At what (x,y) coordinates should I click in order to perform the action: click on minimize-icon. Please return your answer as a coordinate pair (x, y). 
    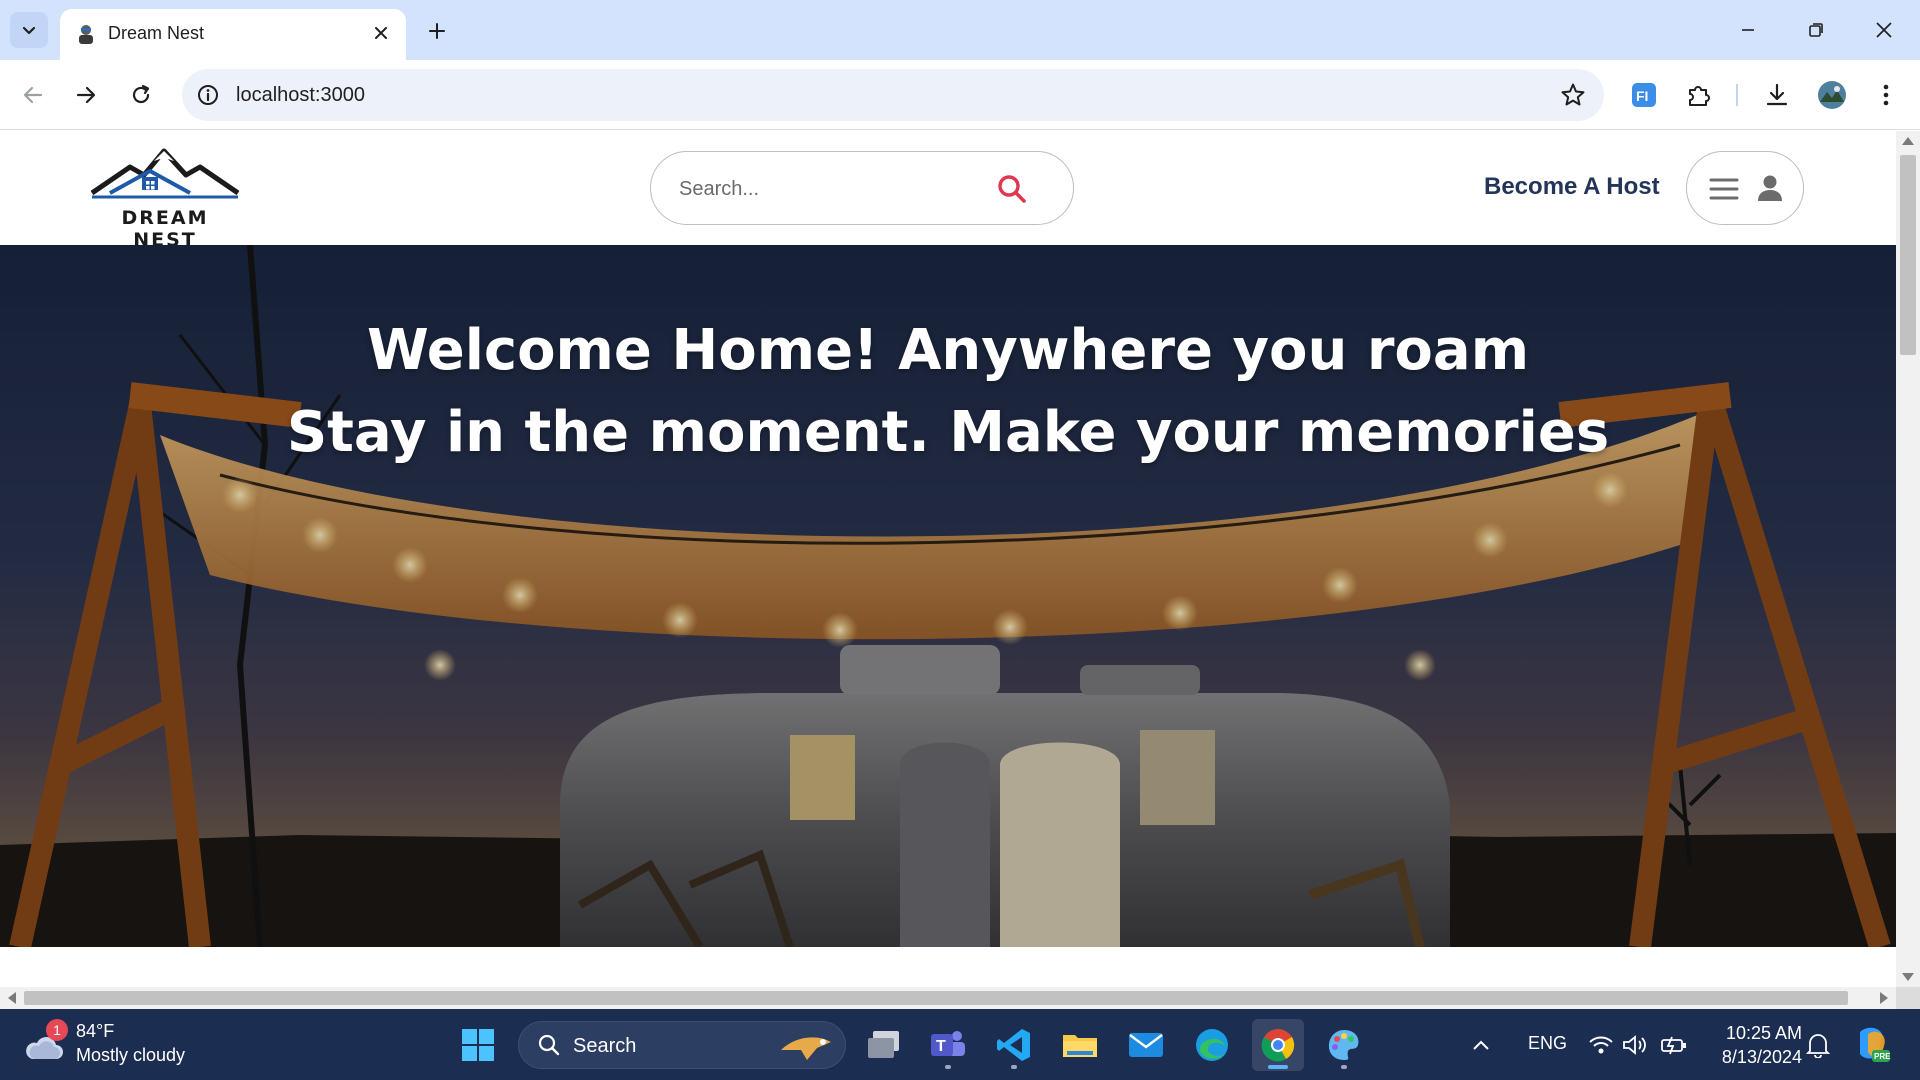
    Looking at the image, I should click on (1748, 30).